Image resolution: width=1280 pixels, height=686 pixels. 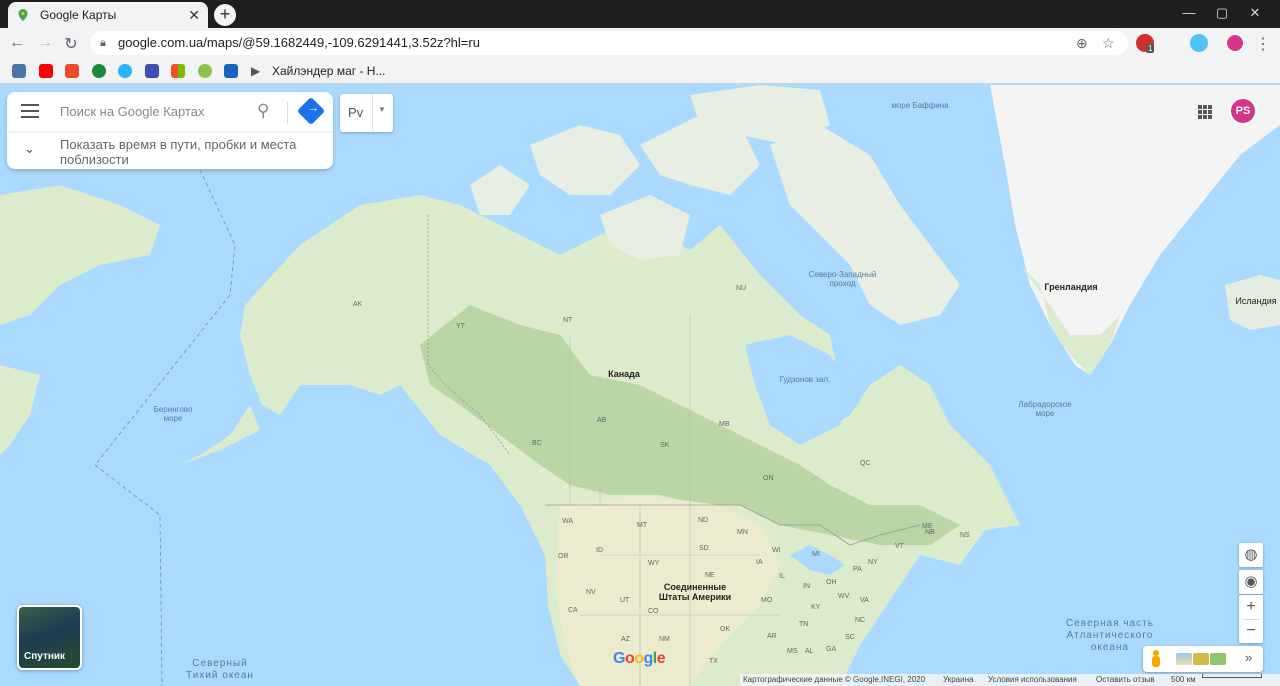 I want to click on green-bookmark-icon, so click(x=99, y=71).